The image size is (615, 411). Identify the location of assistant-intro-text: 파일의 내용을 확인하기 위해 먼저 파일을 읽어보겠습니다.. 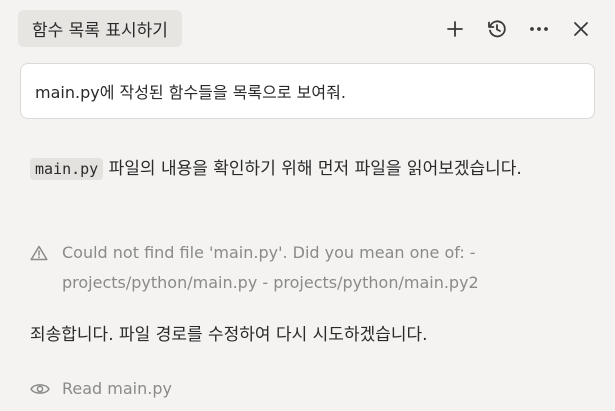
(312, 169).